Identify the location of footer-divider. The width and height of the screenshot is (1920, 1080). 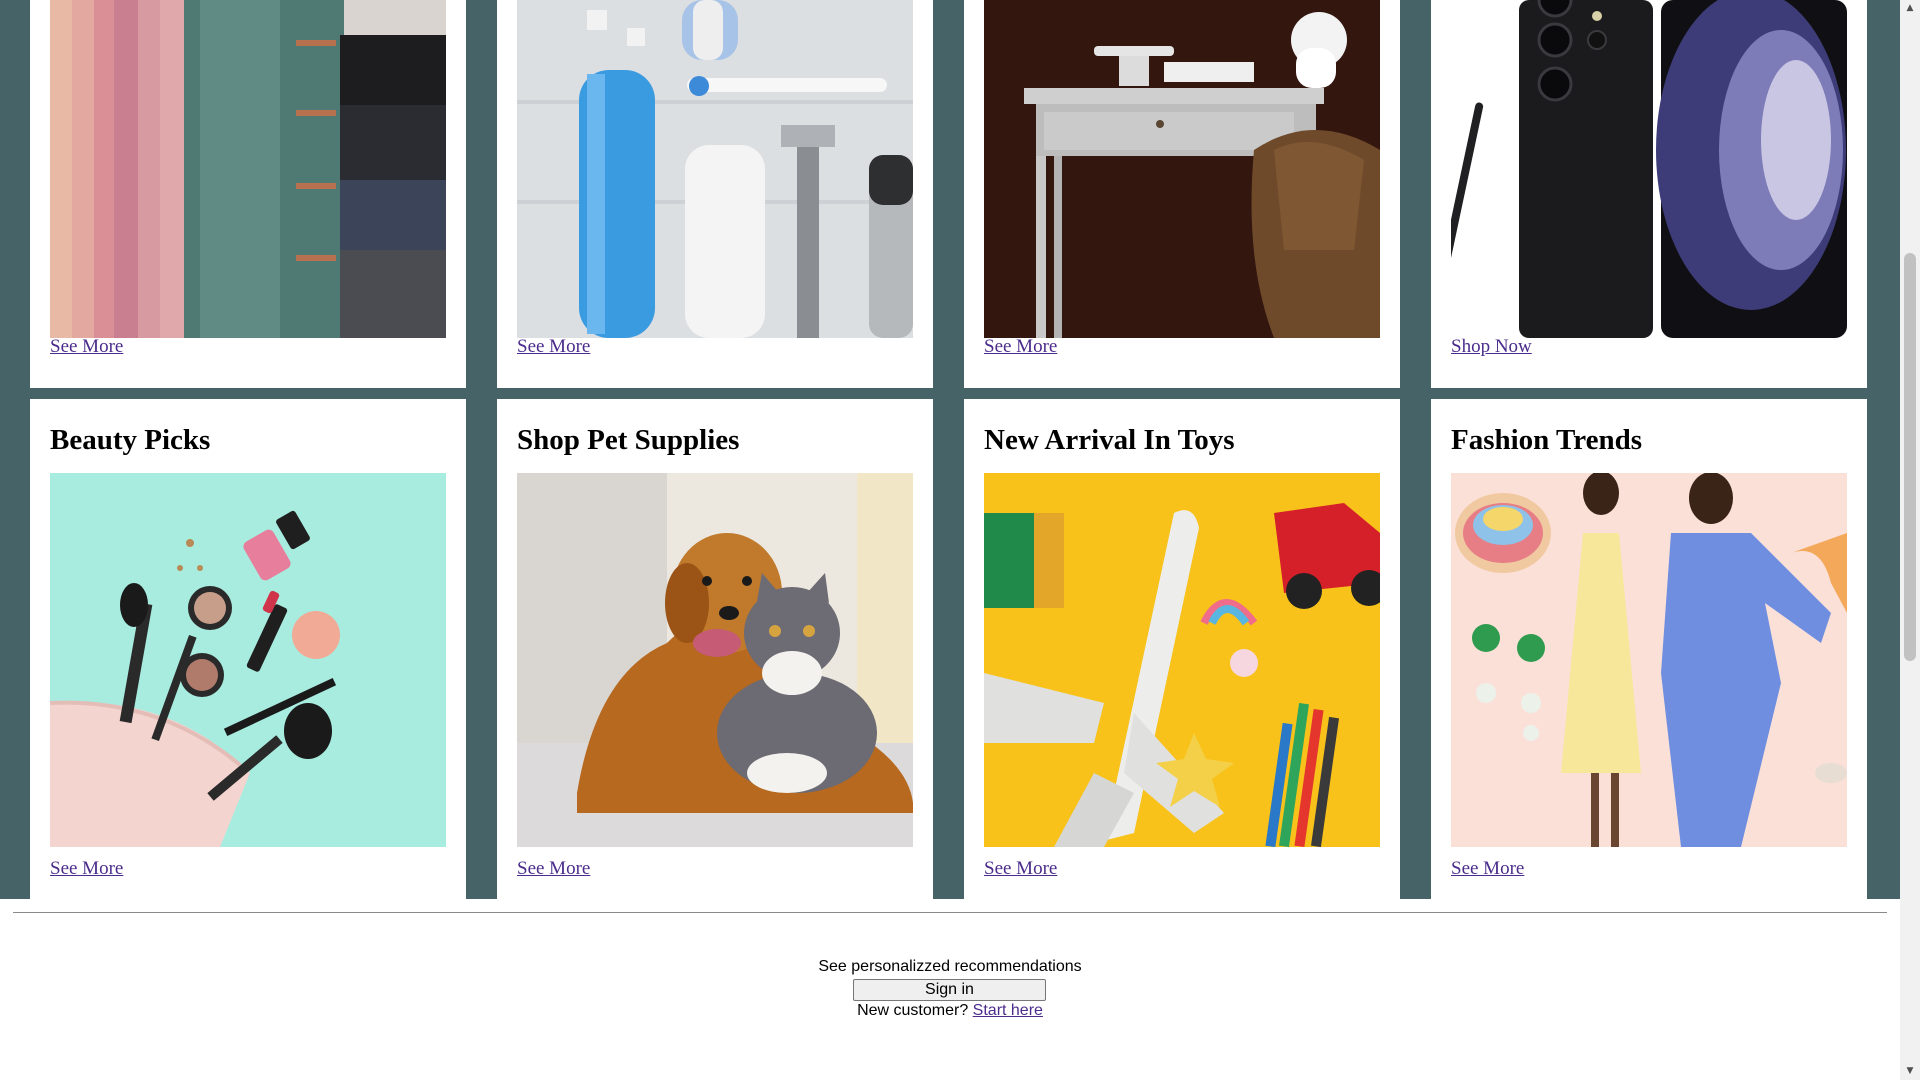
(950, 912).